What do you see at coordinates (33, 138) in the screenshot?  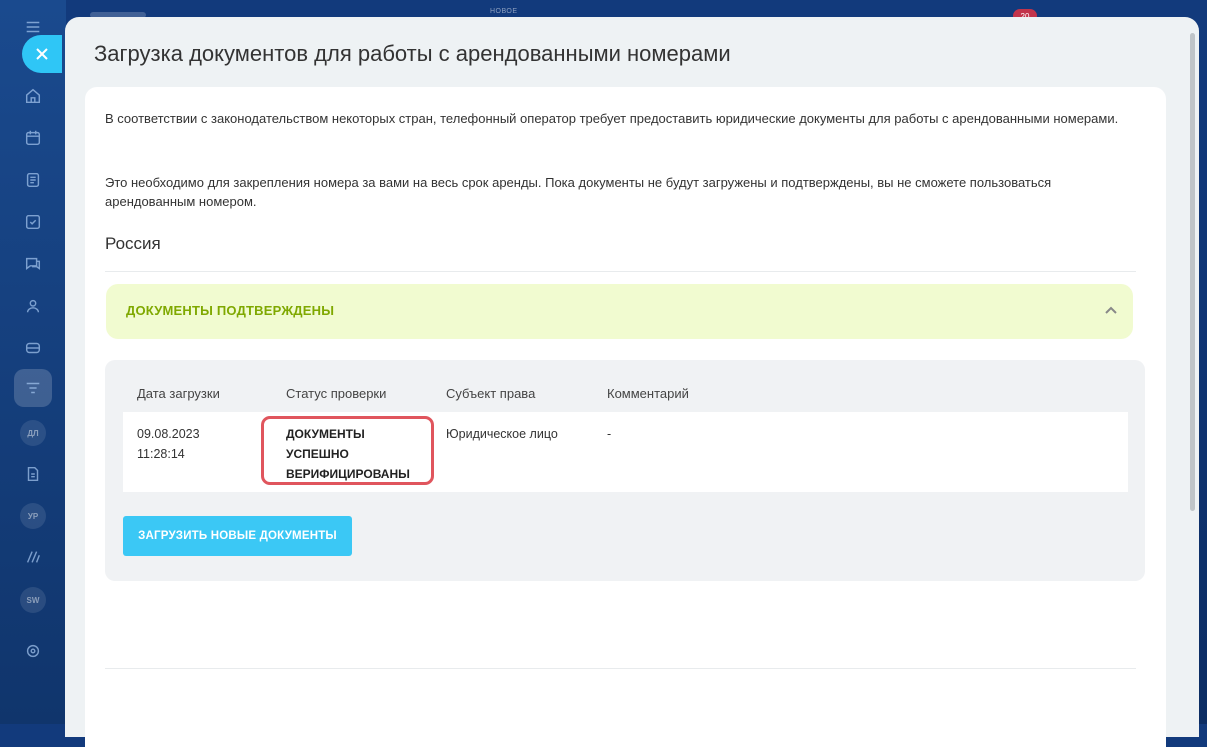 I see `calendar-icon` at bounding box center [33, 138].